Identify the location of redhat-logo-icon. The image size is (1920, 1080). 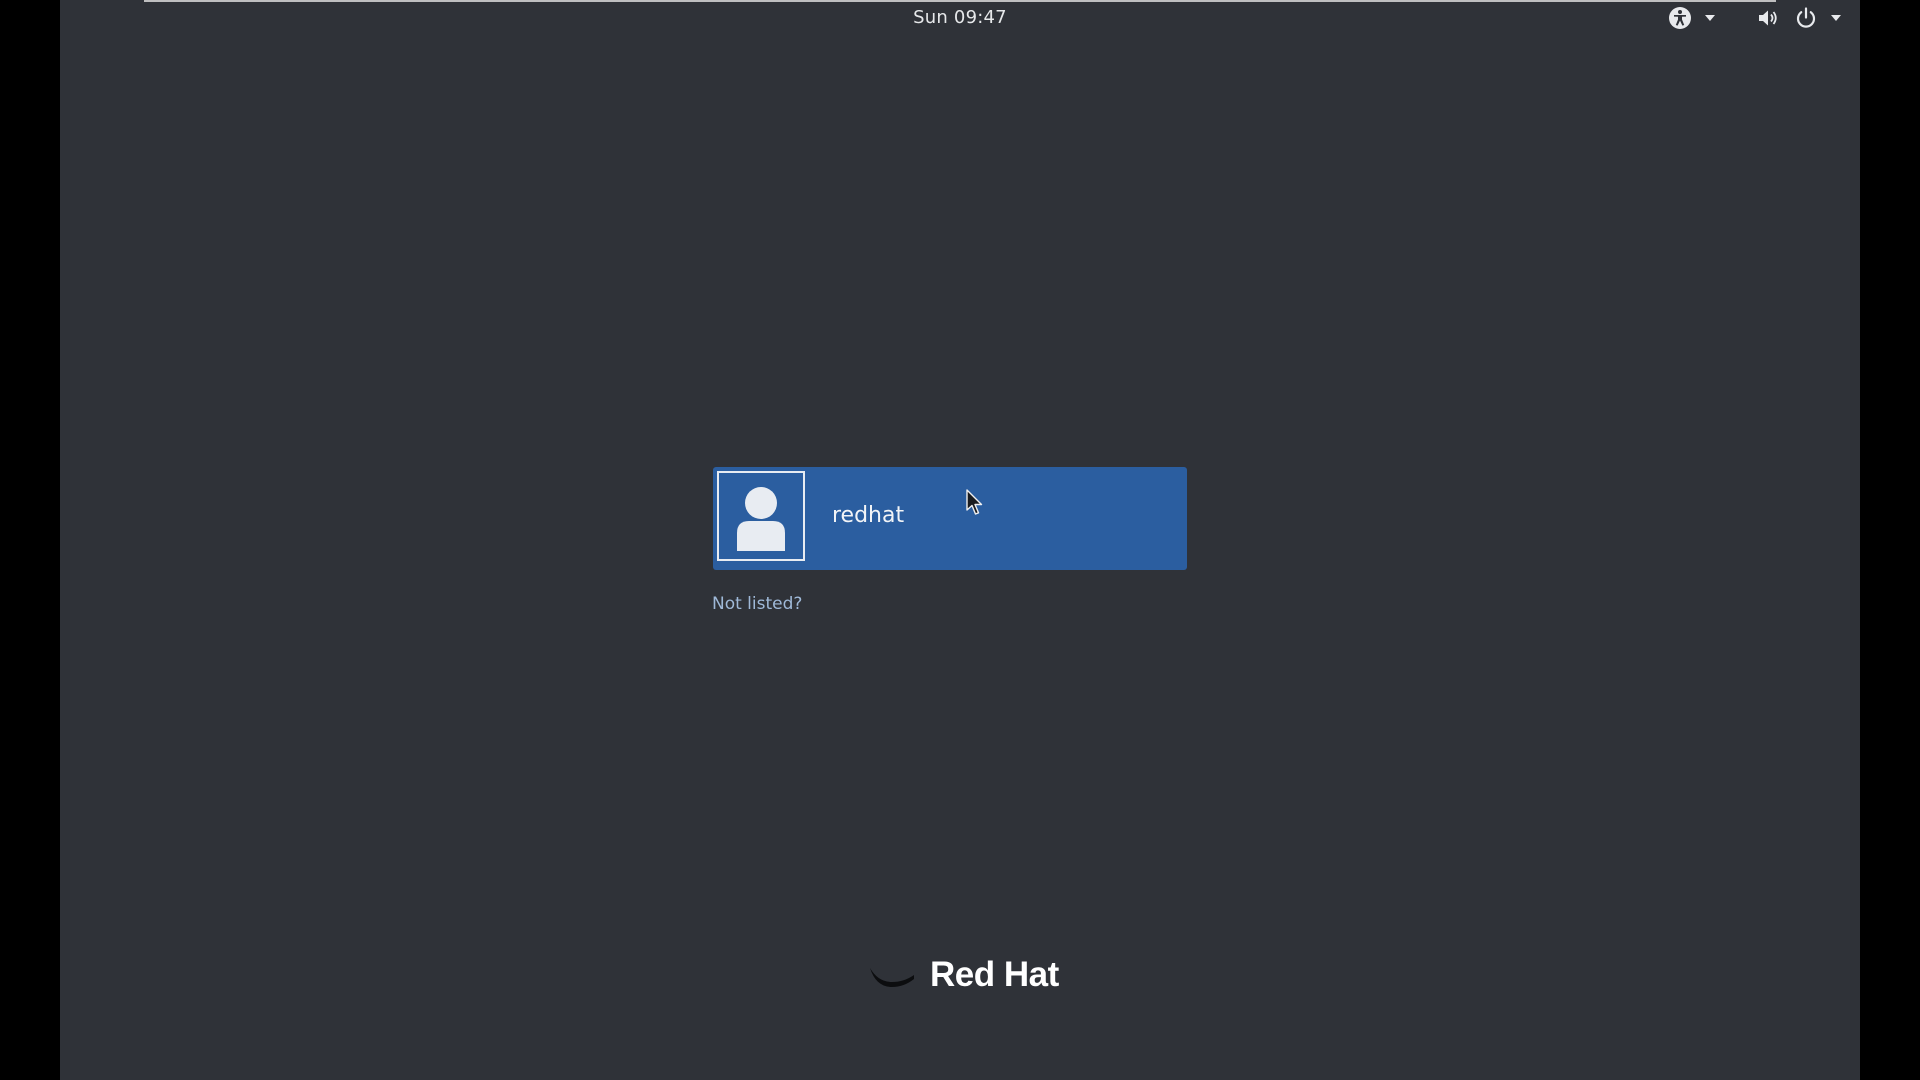
(892, 977).